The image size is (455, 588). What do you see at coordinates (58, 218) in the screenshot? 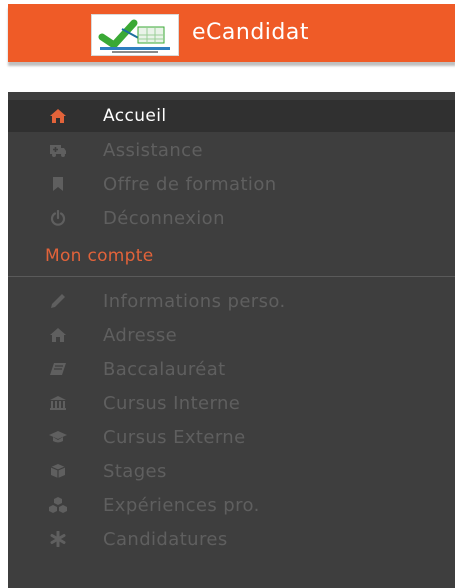
I see `power-icon` at bounding box center [58, 218].